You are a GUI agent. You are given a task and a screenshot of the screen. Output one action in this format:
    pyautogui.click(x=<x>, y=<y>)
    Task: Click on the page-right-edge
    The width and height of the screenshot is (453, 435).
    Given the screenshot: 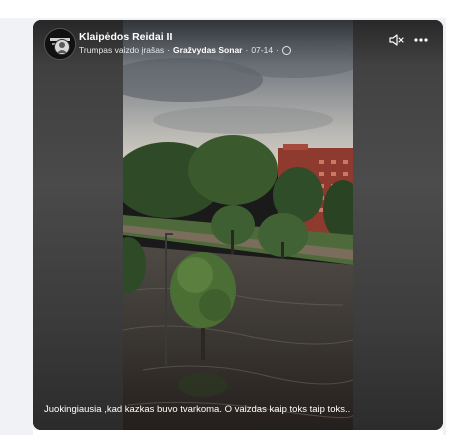 What is the action you would take?
    pyautogui.click(x=449, y=217)
    